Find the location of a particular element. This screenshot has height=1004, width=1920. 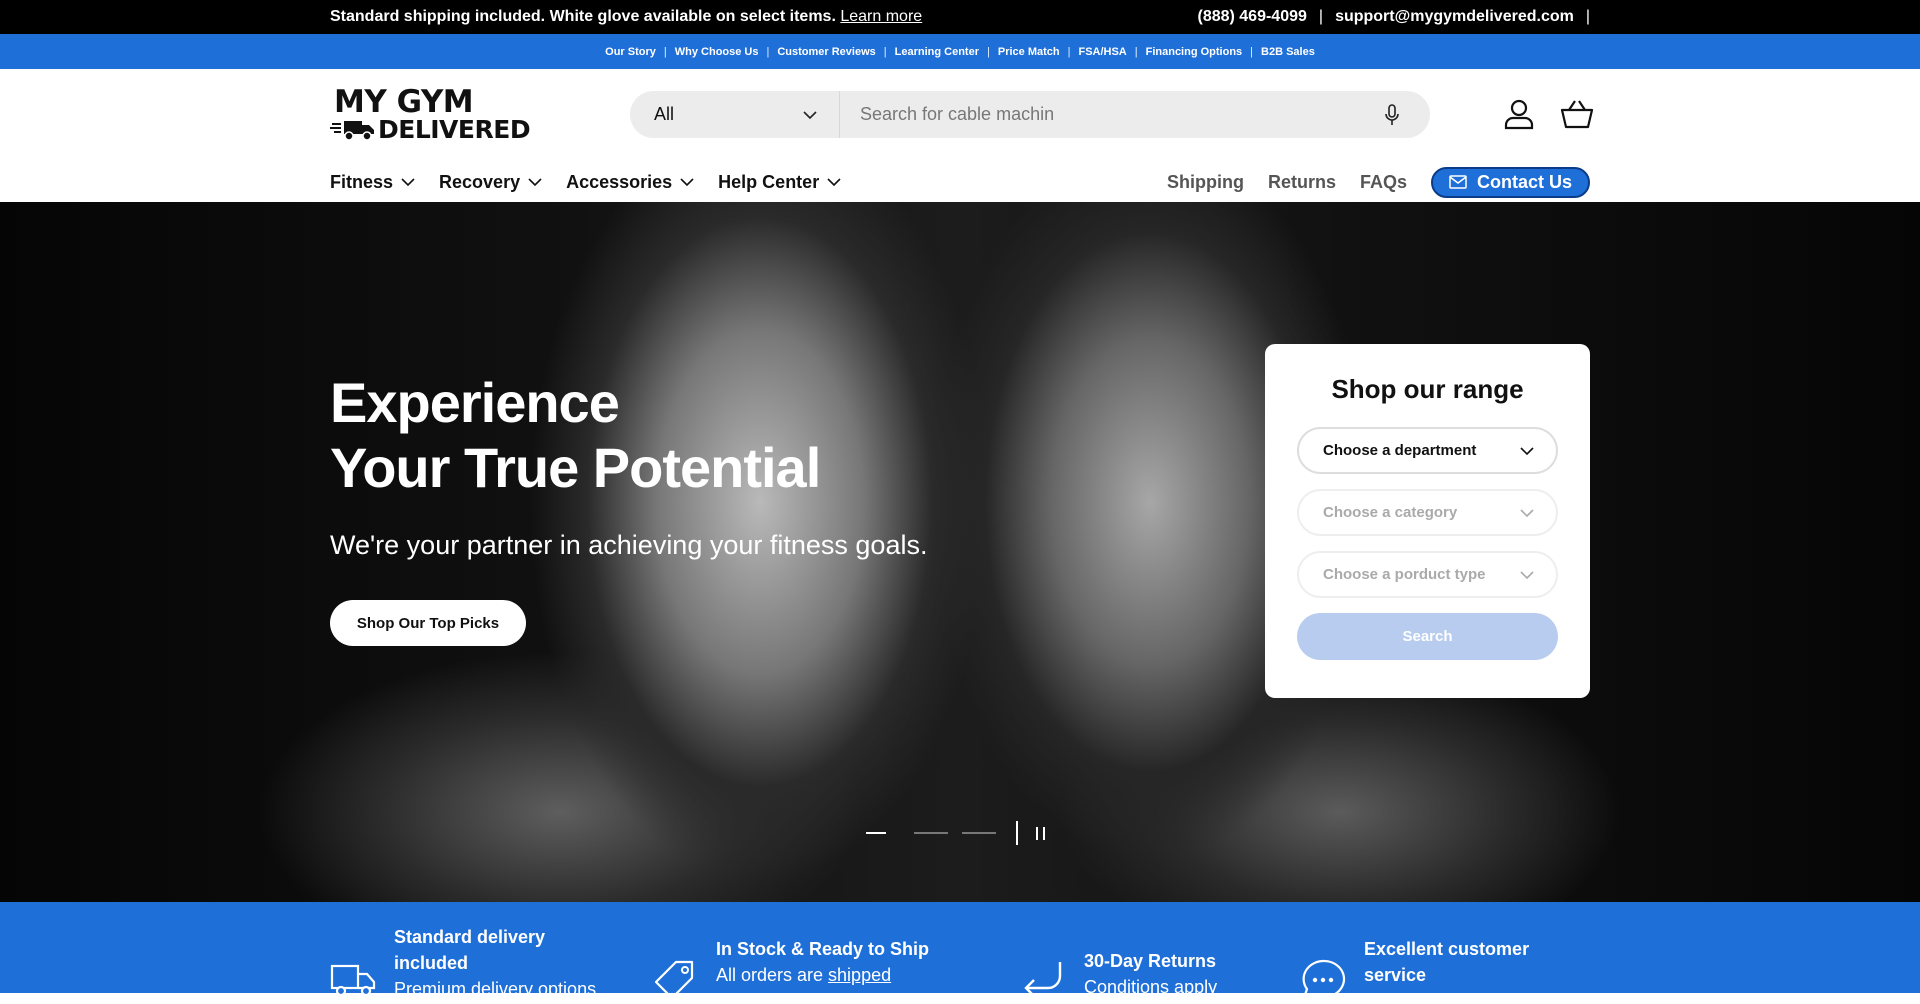

feature-title: Standard delivery included is located at coordinates (470, 950).